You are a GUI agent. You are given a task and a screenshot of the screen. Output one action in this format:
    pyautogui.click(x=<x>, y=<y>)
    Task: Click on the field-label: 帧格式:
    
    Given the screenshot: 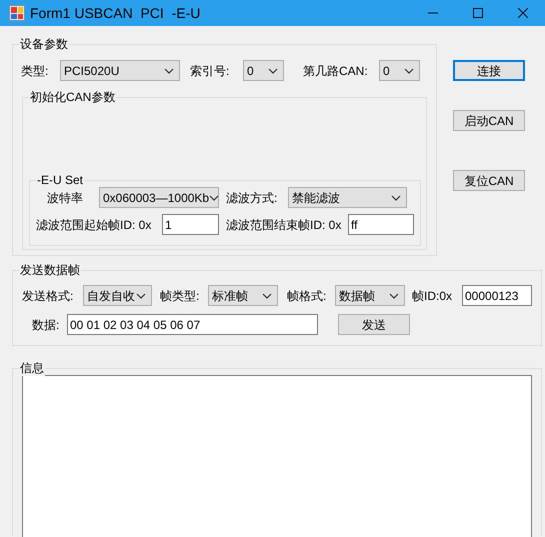 What is the action you would take?
    pyautogui.click(x=307, y=296)
    